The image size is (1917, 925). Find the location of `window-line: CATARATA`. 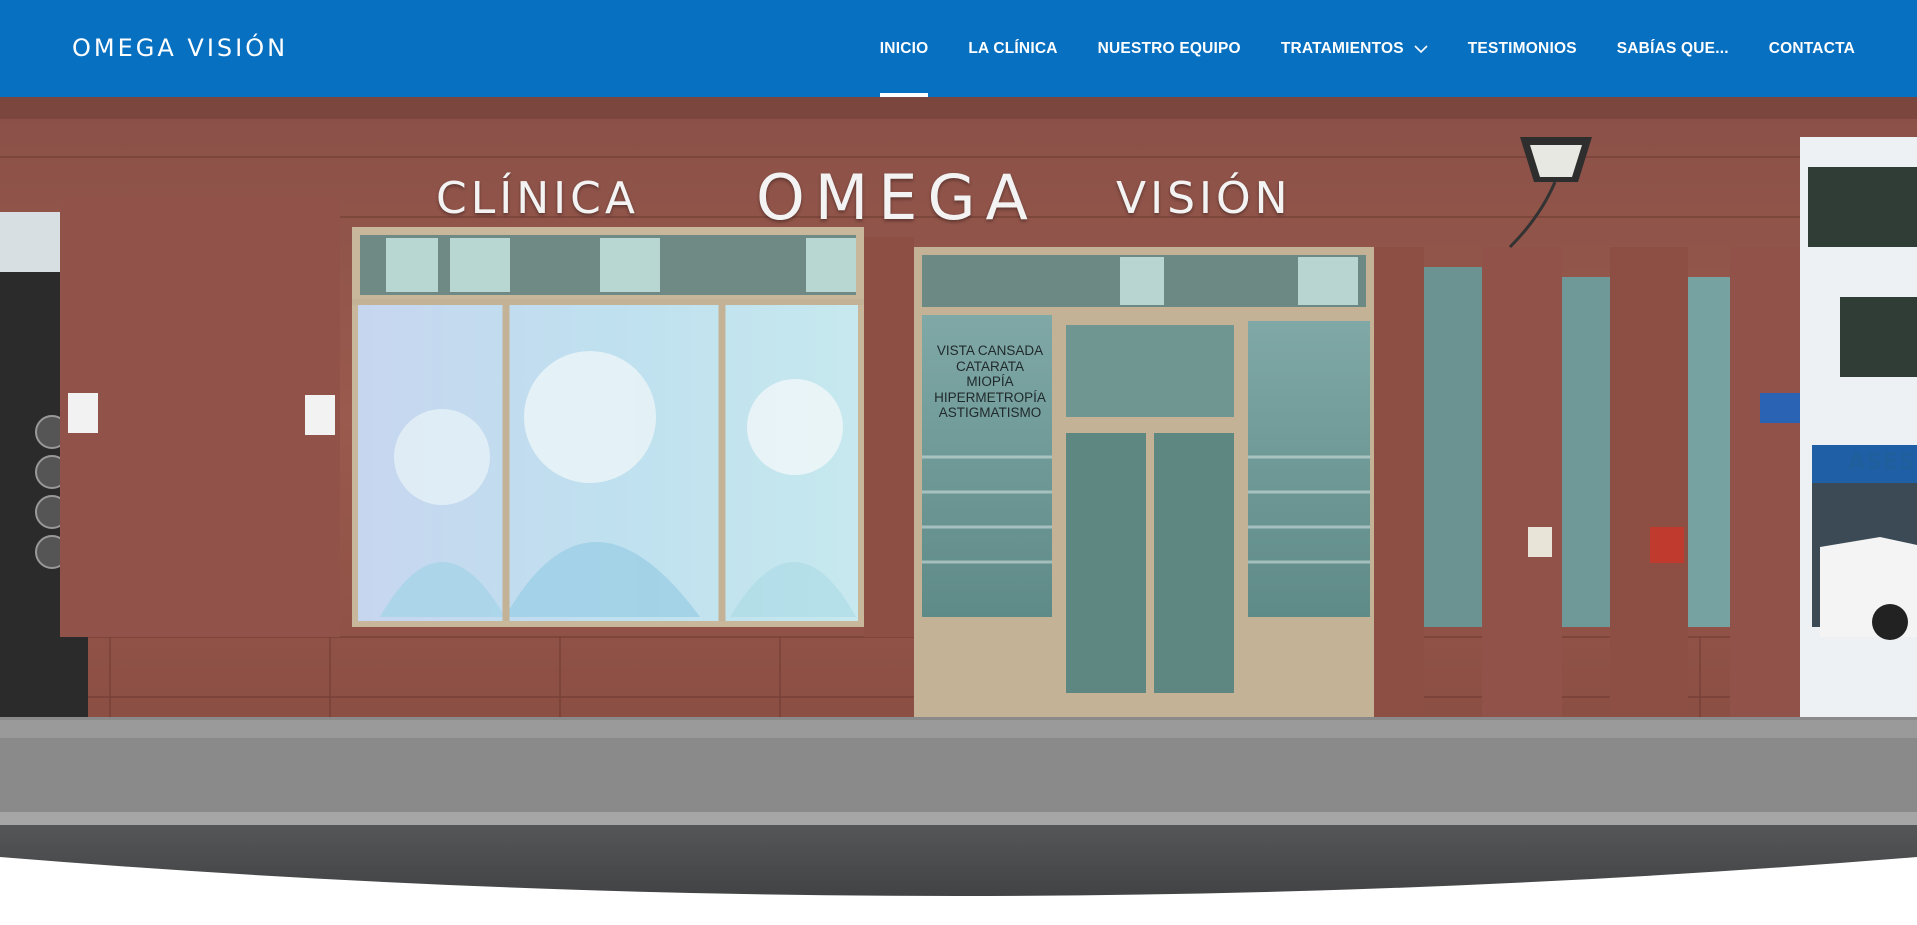

window-line: CATARATA is located at coordinates (989, 366).